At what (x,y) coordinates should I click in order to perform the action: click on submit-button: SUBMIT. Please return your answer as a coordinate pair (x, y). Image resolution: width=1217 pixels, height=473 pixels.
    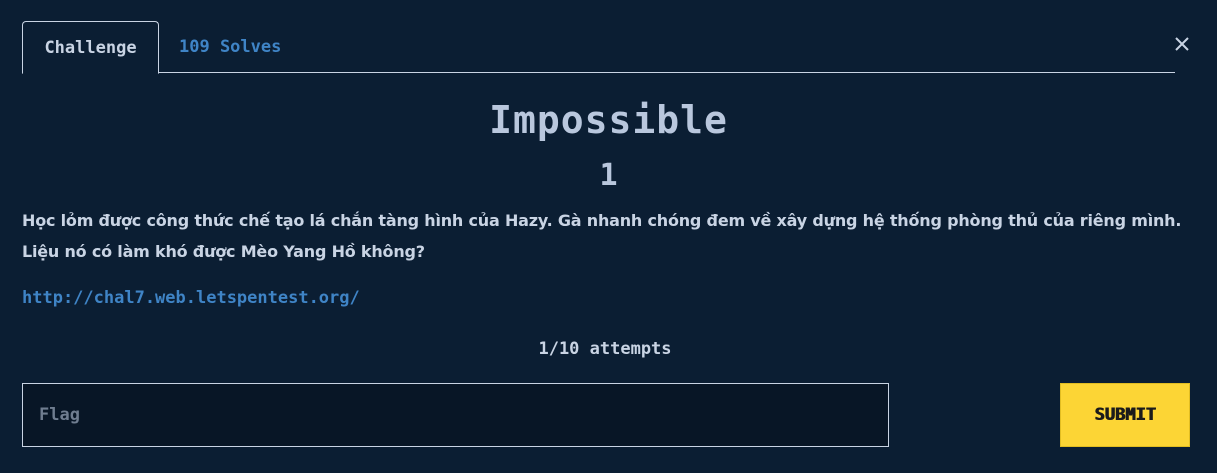
    Looking at the image, I should click on (1125, 415).